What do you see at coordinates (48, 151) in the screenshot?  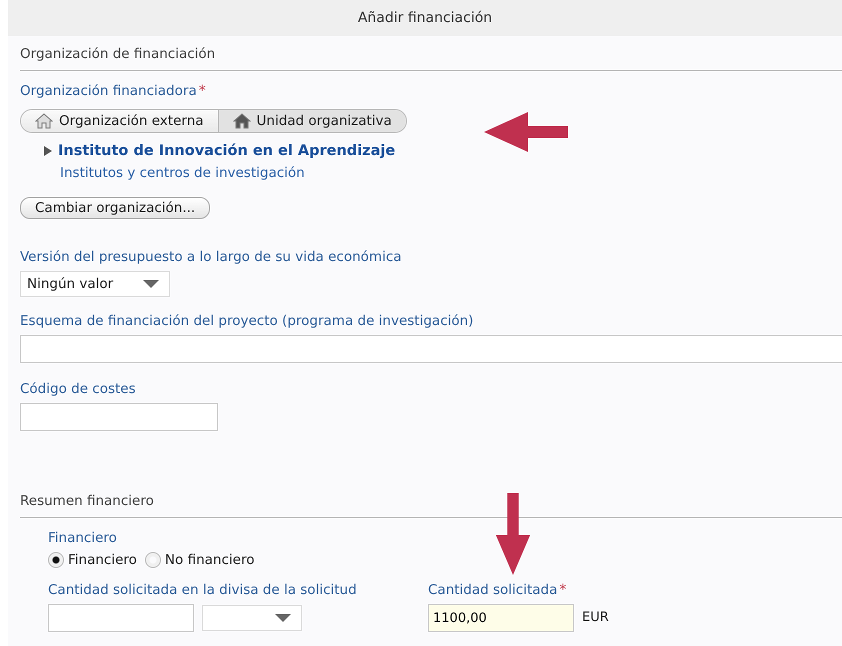 I see `expand-triangle-icon` at bounding box center [48, 151].